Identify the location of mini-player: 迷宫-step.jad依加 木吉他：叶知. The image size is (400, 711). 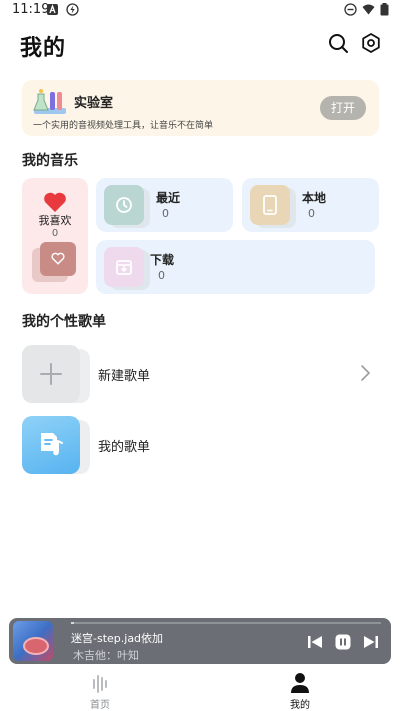
(200, 641).